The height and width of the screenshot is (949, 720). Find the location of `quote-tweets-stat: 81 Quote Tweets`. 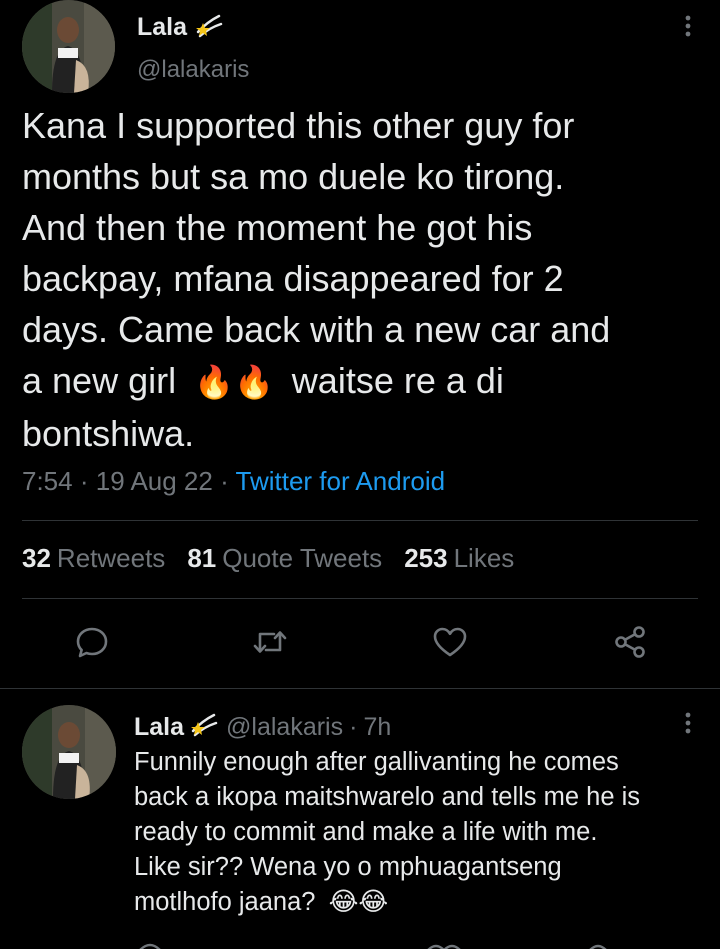

quote-tweets-stat: 81 Quote Tweets is located at coordinates (284, 558).